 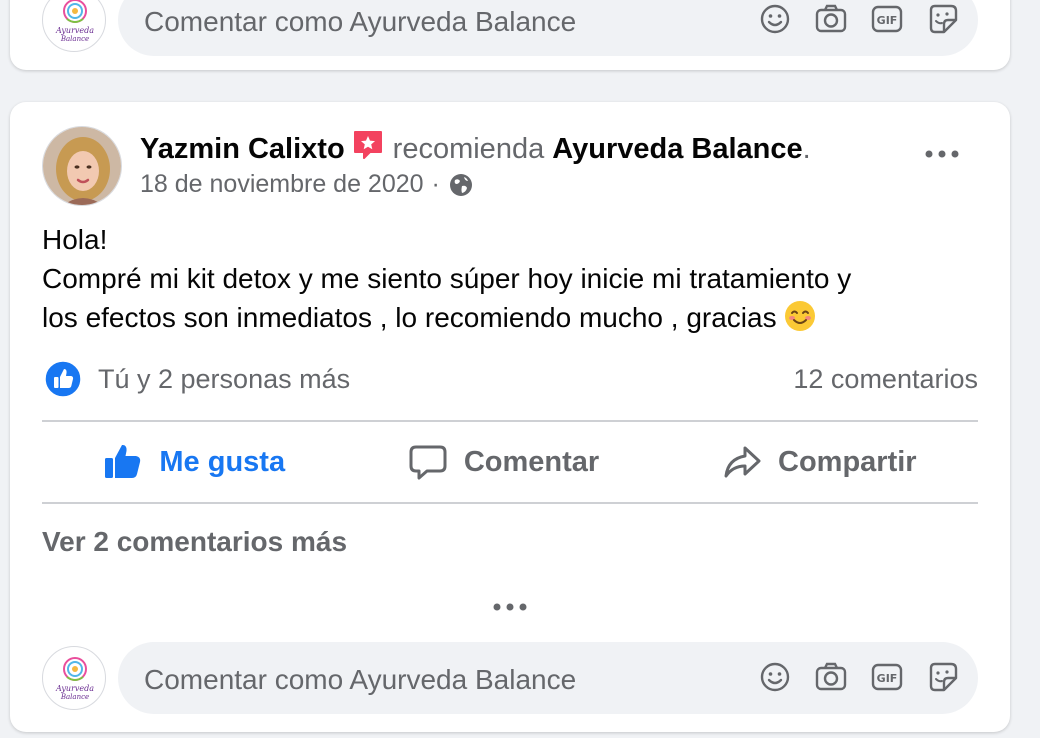 What do you see at coordinates (367, 145) in the screenshot?
I see `recommendation-star-icon` at bounding box center [367, 145].